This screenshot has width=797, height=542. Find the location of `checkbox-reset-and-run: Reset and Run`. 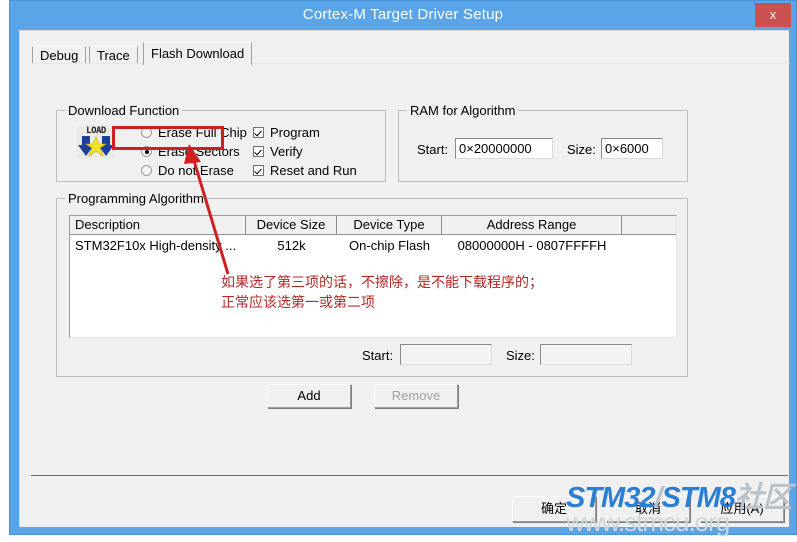

checkbox-reset-and-run: Reset and Run is located at coordinates (305, 171).